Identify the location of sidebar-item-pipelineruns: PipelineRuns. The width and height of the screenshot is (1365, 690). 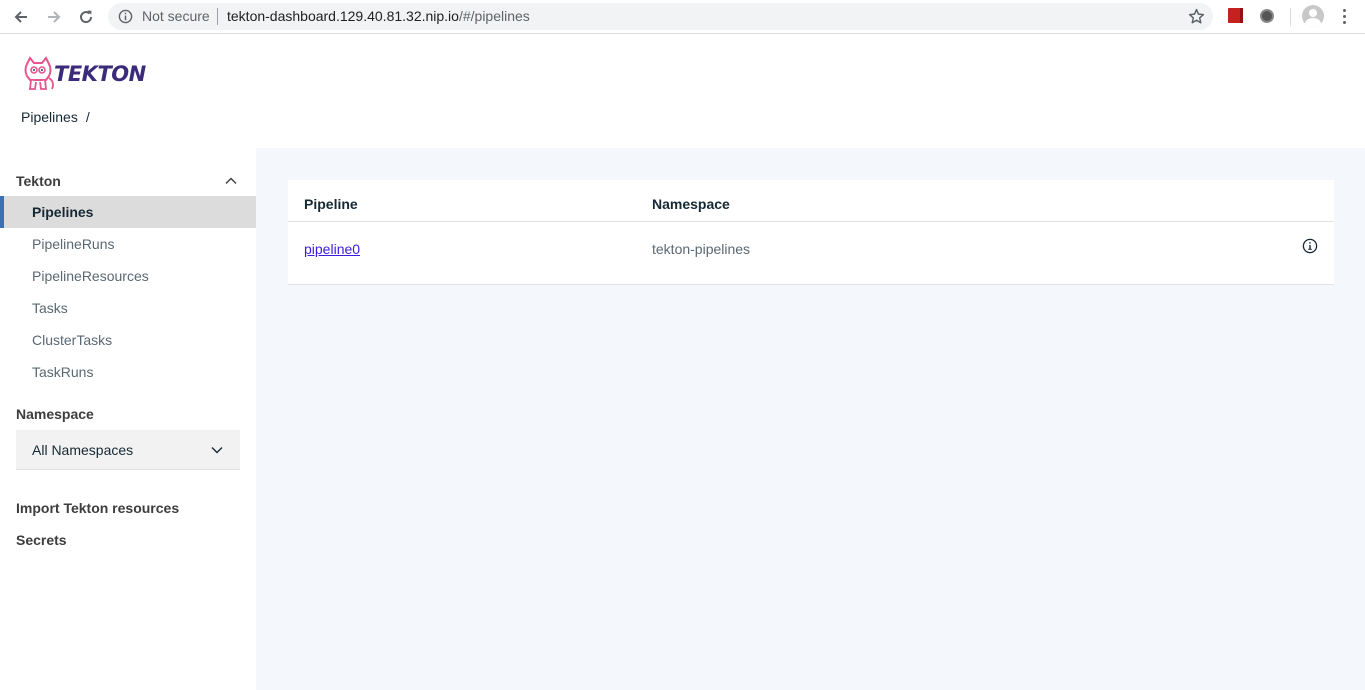
(128, 244).